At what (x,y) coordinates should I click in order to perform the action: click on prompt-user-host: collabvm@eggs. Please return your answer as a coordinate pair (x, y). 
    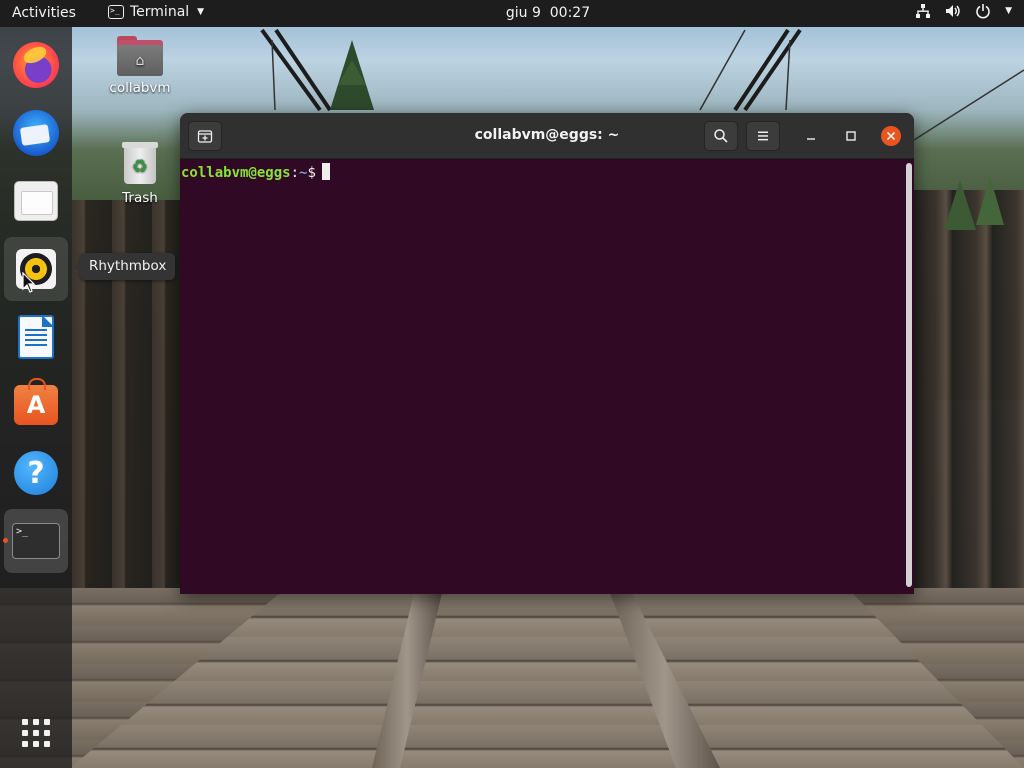
    Looking at the image, I should click on (236, 173).